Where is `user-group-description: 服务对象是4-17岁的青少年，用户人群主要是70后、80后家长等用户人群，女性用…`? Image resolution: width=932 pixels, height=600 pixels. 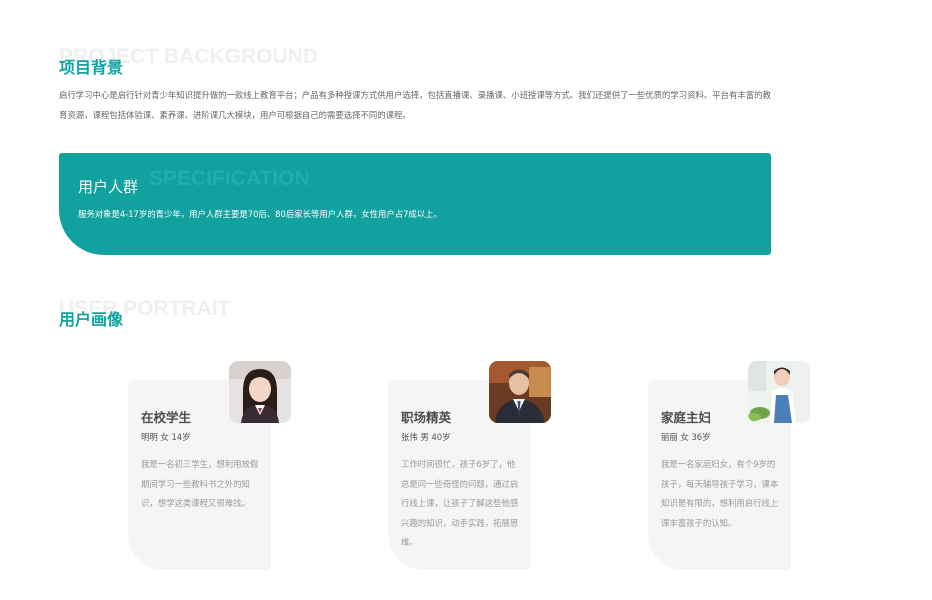 user-group-description: 服务对象是4-17岁的青少年，用户人群主要是70后、80后家长等用户人群，女性用… is located at coordinates (260, 214).